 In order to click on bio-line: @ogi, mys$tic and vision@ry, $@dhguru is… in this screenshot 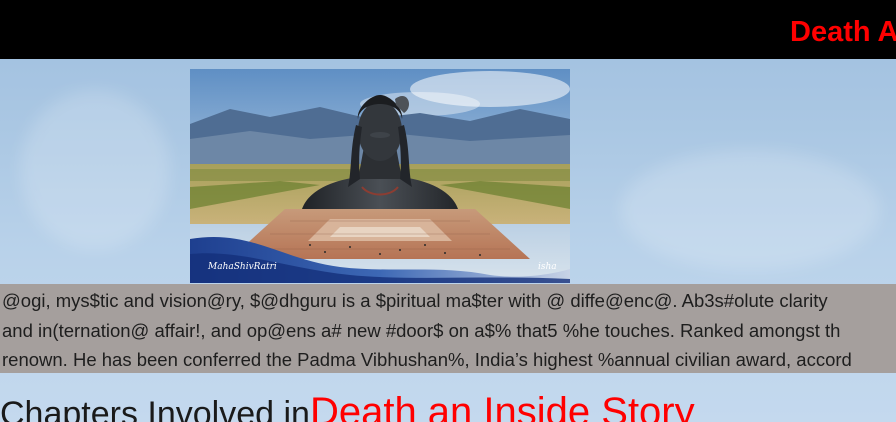, I will do `click(415, 300)`.